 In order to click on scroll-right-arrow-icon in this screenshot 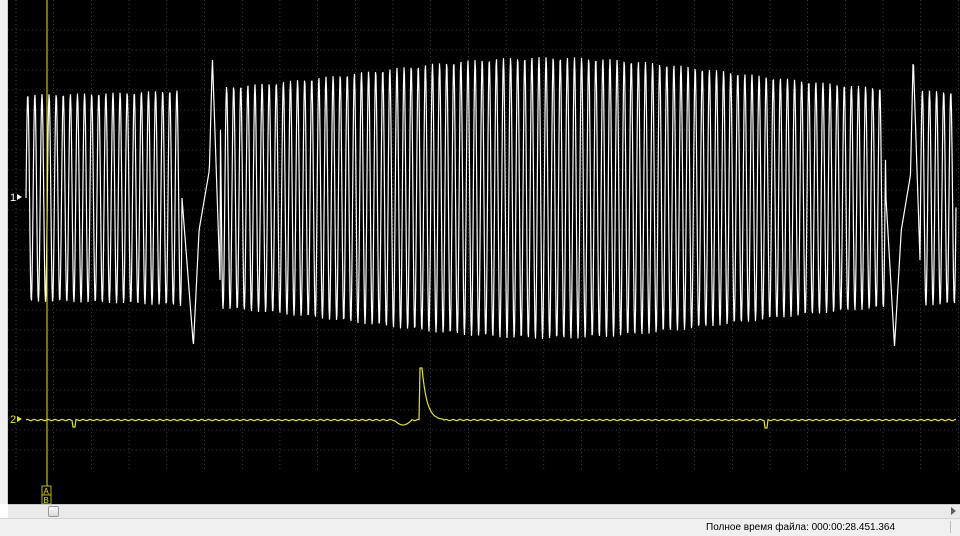, I will do `click(953, 511)`.